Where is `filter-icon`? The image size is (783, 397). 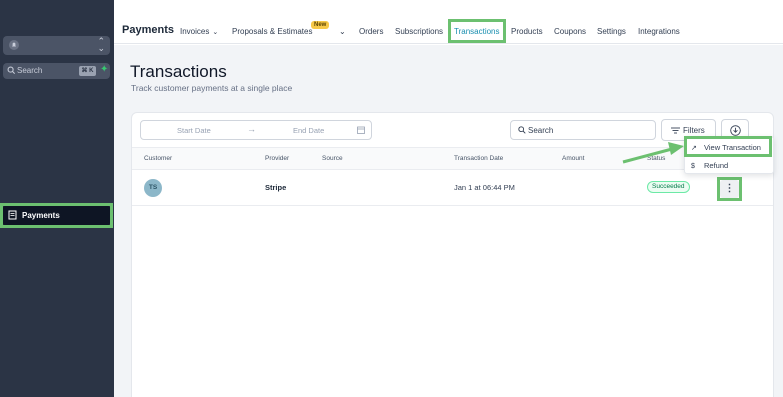
filter-icon is located at coordinates (675, 130).